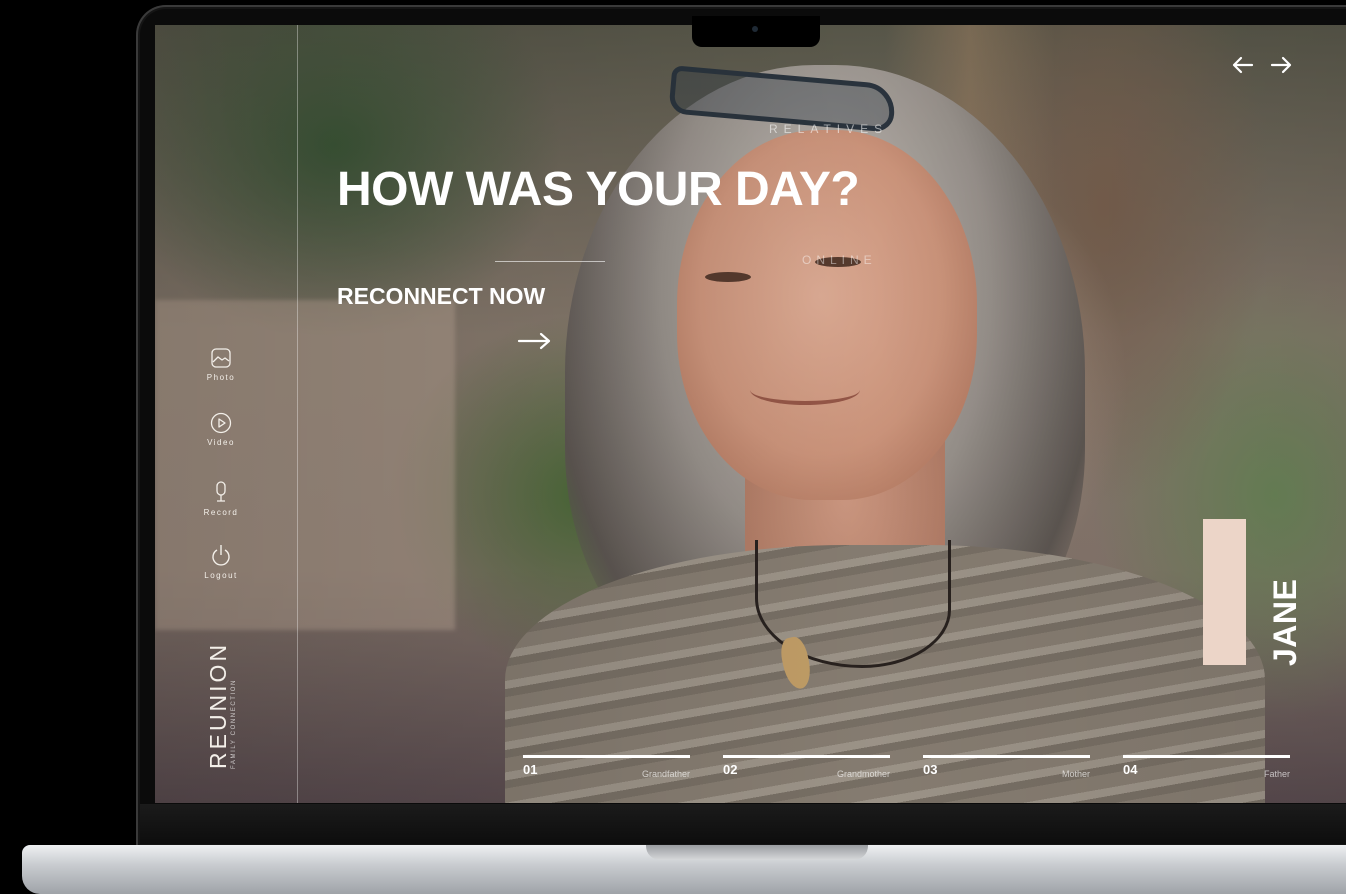 The width and height of the screenshot is (1346, 894). What do you see at coordinates (598, 189) in the screenshot?
I see `page-title: HOW WAS YOUR DAY?` at bounding box center [598, 189].